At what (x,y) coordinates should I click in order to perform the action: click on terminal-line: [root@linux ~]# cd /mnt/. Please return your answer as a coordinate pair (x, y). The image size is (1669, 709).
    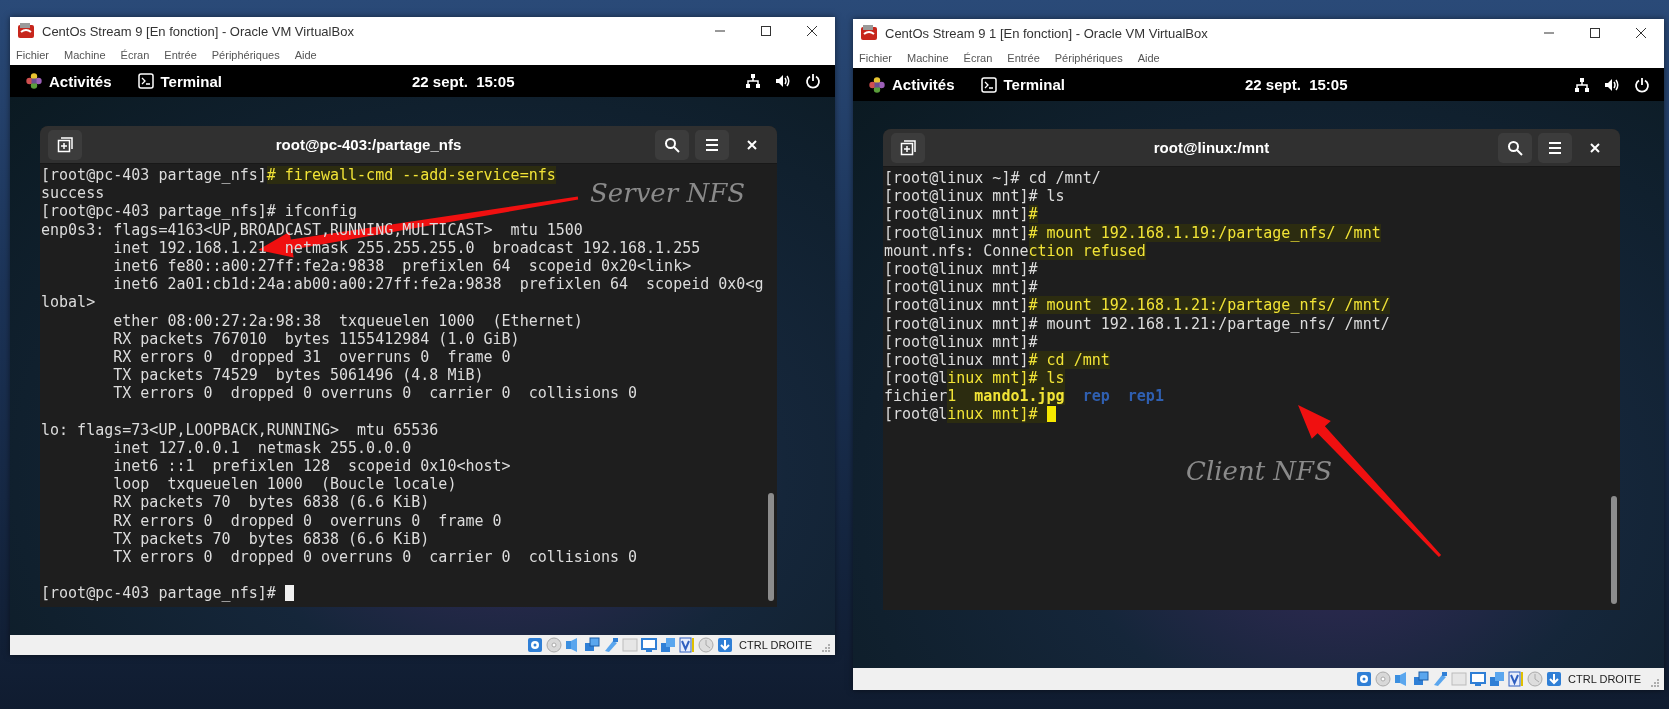
    Looking at the image, I should click on (992, 178).